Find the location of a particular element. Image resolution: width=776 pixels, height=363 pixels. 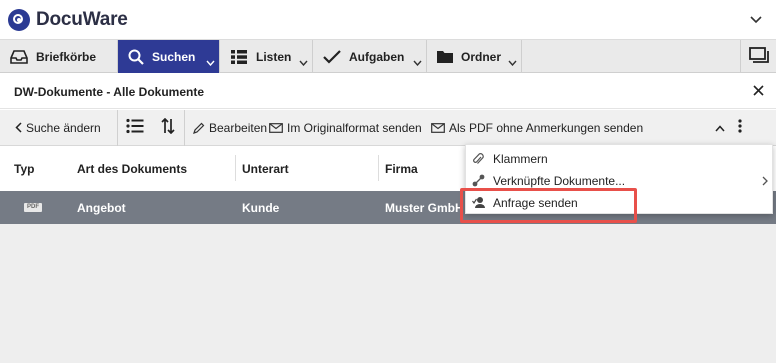

app-logo: DocuWare is located at coordinates (68, 20).